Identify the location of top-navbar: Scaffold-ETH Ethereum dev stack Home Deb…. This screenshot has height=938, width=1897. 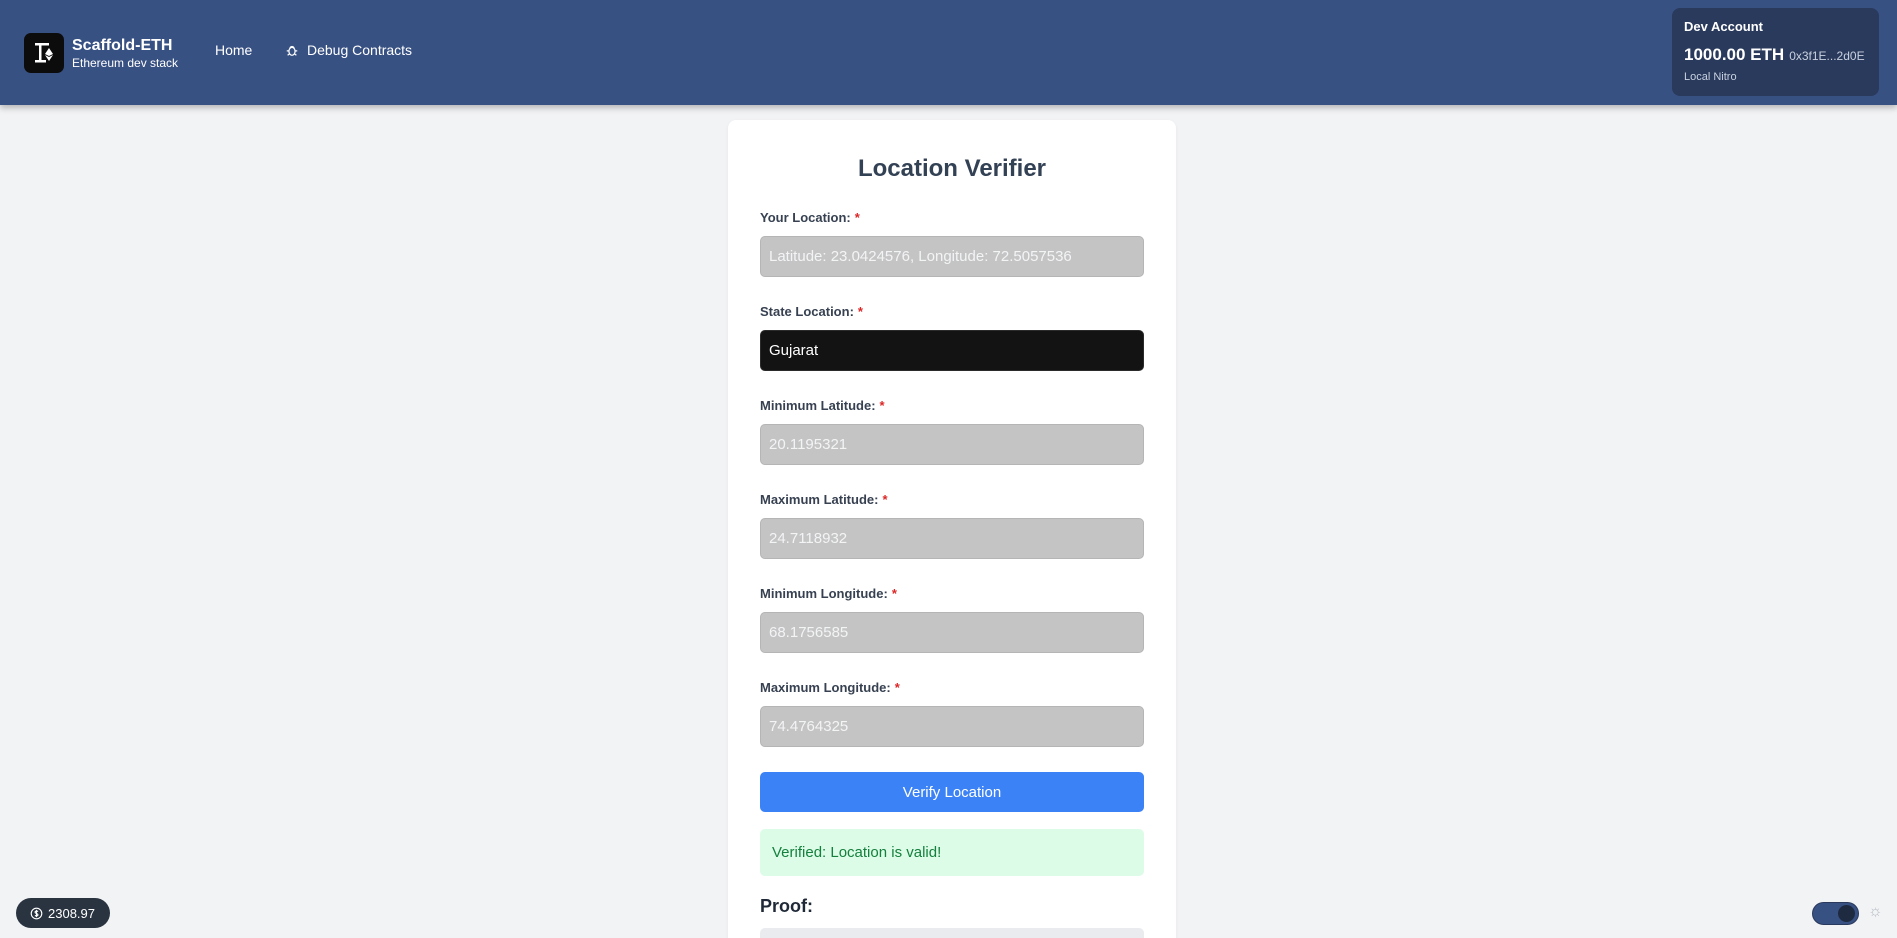
(948, 52).